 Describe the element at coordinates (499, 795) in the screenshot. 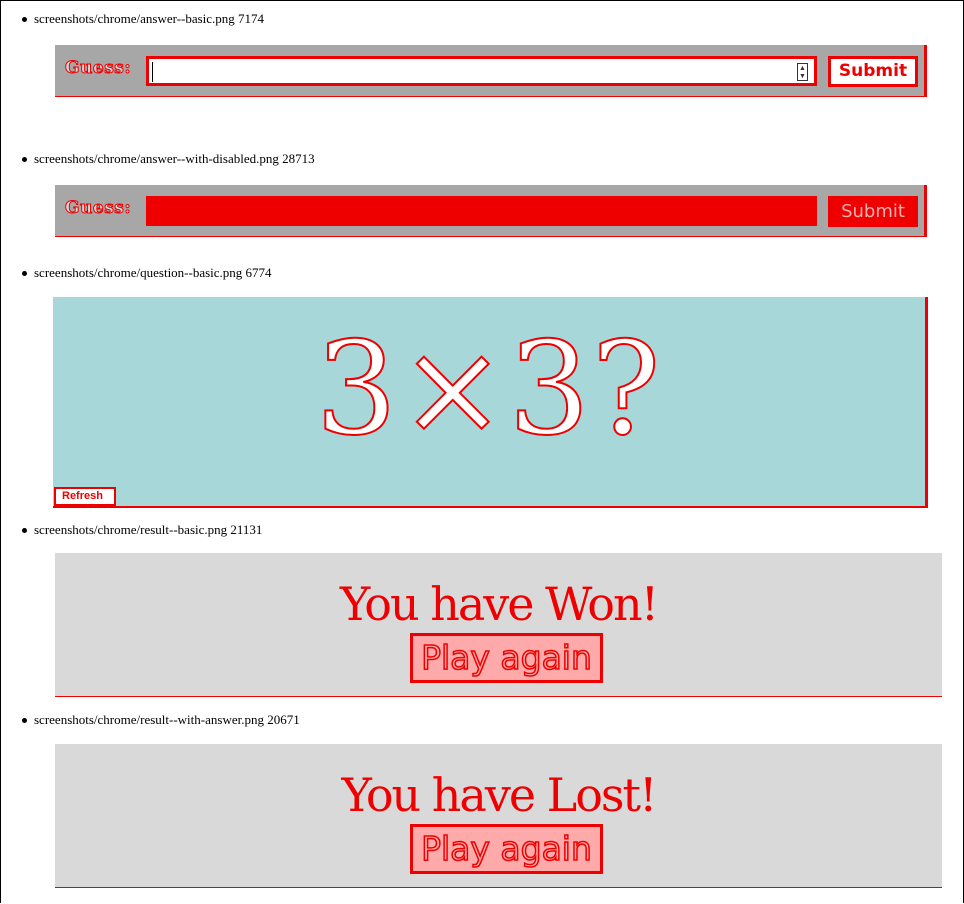

I see `result-title: You have Lost!` at that location.